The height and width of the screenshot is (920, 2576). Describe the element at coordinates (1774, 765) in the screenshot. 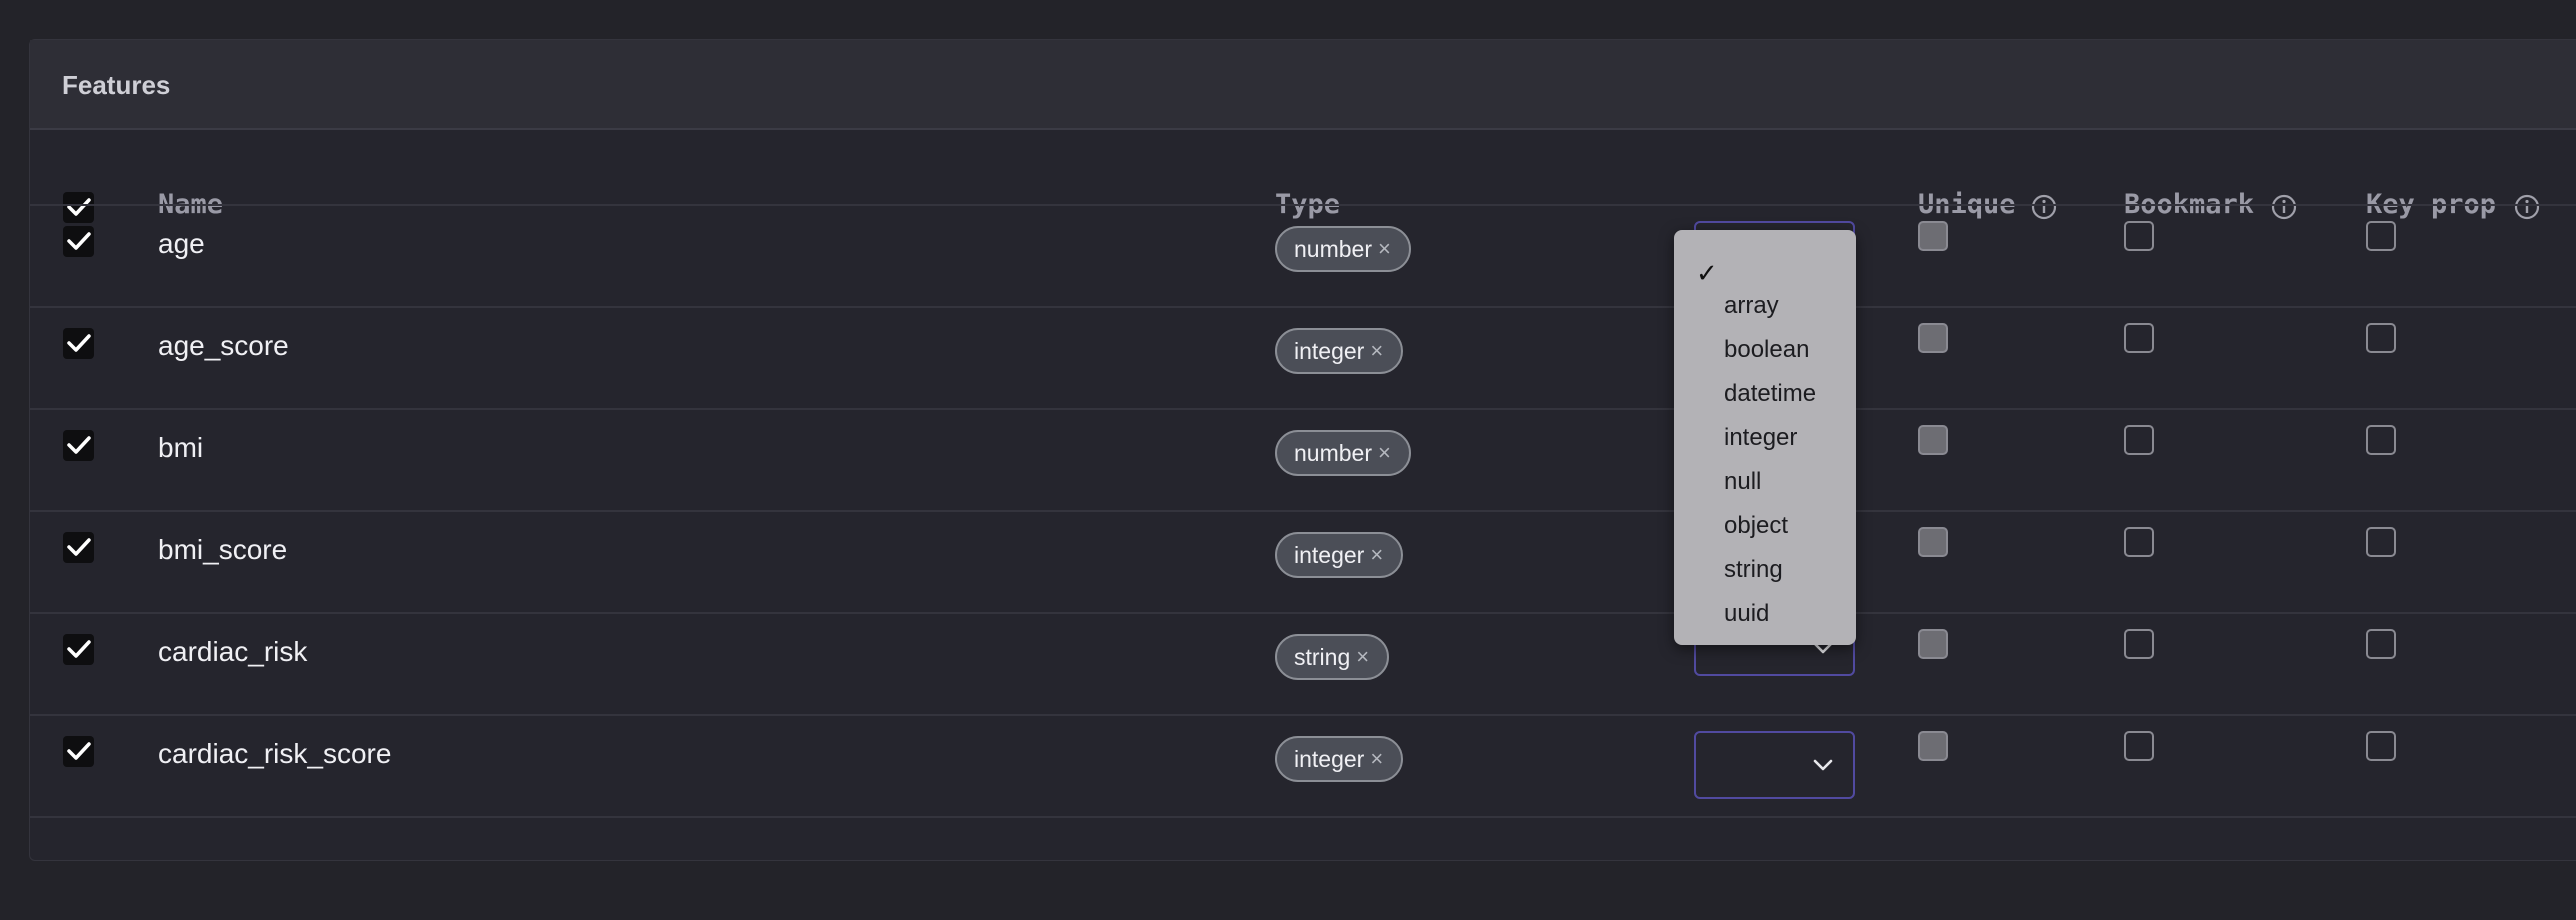

I see `type-select` at that location.